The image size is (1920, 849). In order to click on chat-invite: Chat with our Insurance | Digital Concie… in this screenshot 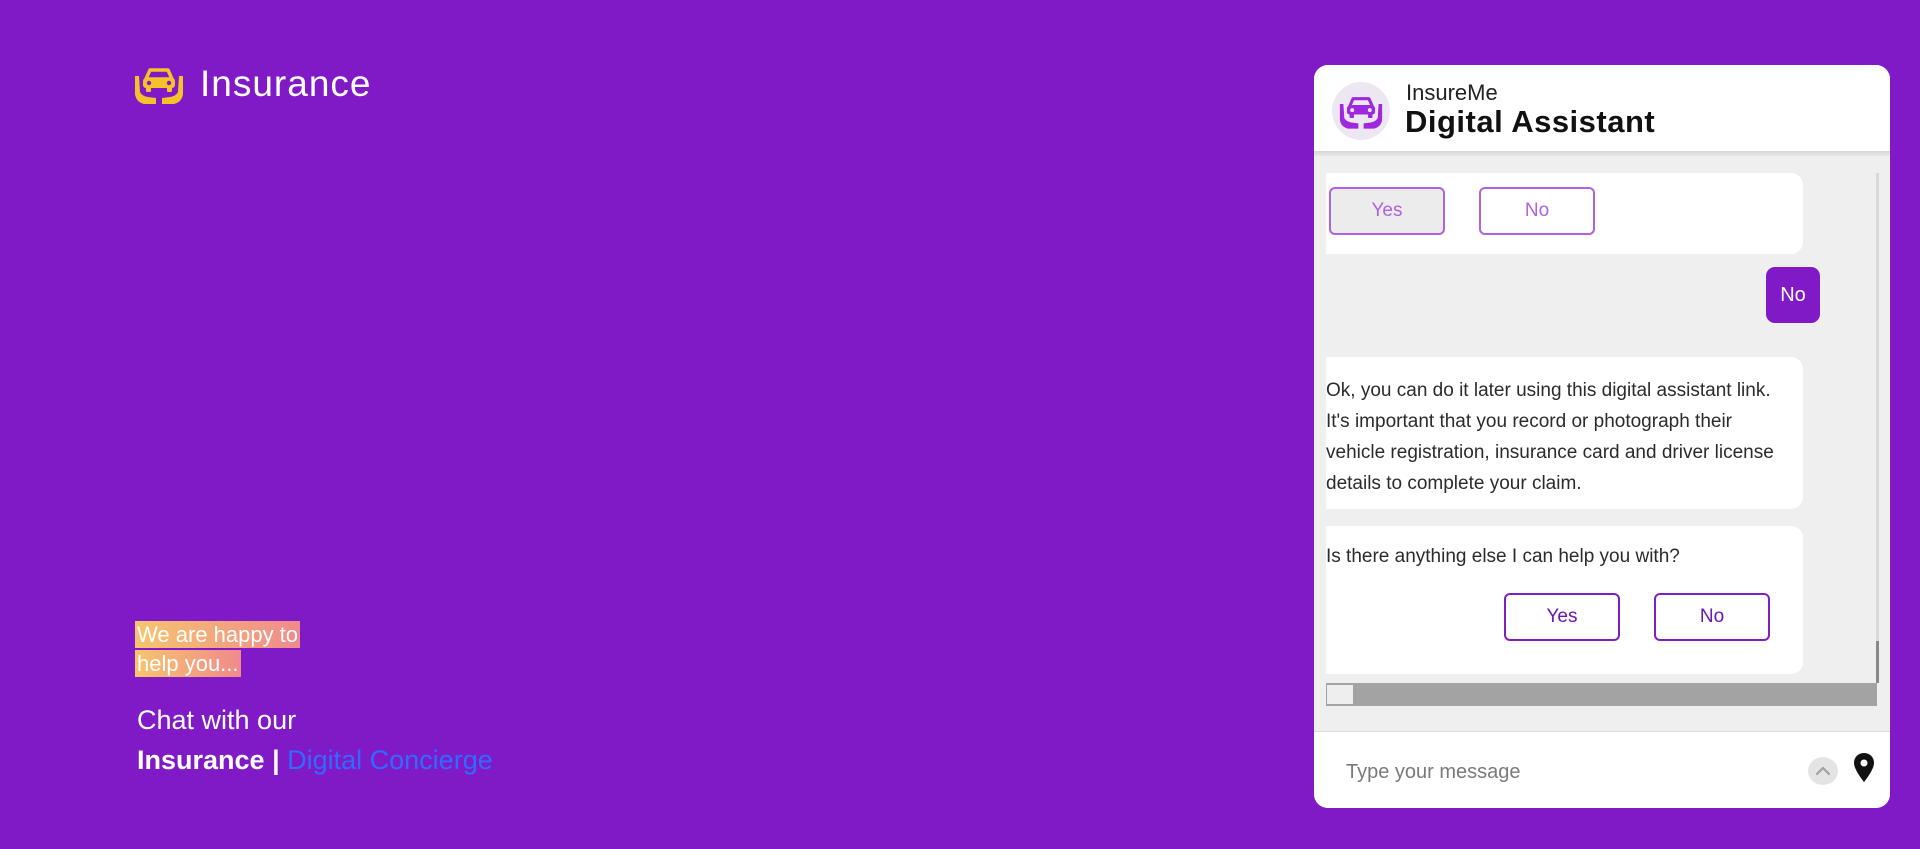, I will do `click(315, 740)`.